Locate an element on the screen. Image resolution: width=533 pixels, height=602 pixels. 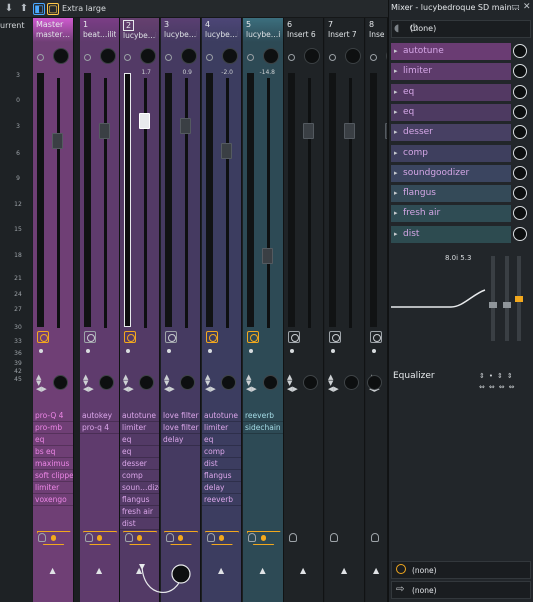
strip-header: 1beat…ilith is located at coordinates (99, 30).